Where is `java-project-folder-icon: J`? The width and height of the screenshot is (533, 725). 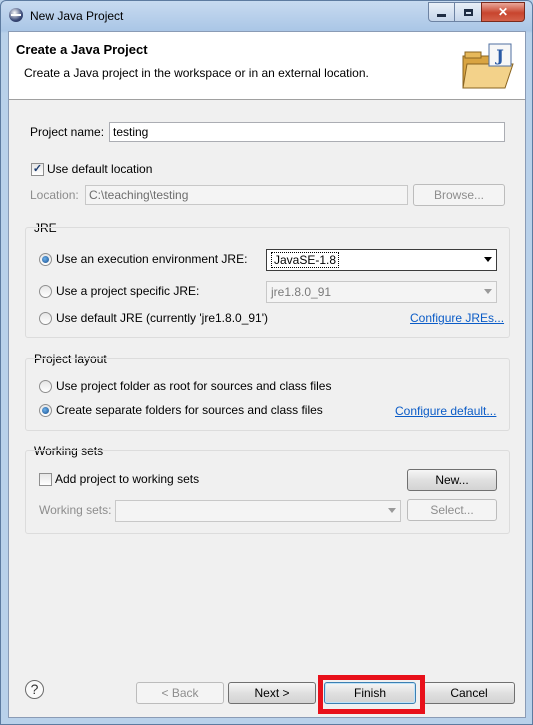
java-project-folder-icon: J is located at coordinates (488, 66).